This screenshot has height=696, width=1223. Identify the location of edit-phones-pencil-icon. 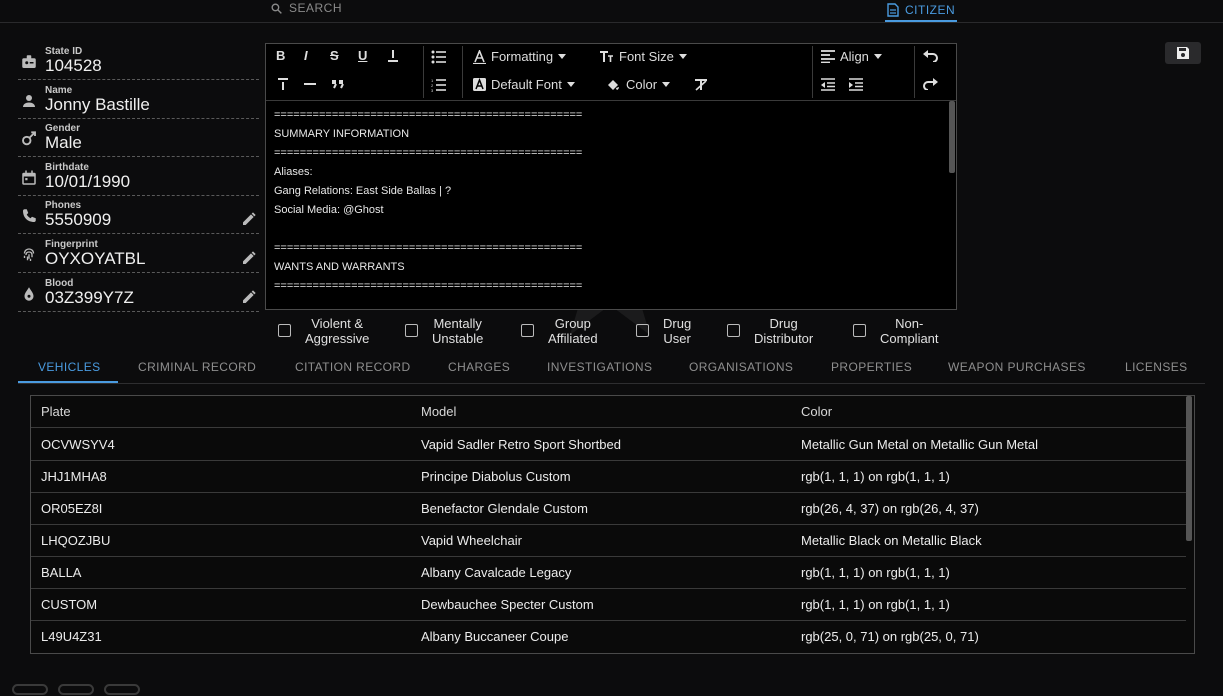
(249, 219).